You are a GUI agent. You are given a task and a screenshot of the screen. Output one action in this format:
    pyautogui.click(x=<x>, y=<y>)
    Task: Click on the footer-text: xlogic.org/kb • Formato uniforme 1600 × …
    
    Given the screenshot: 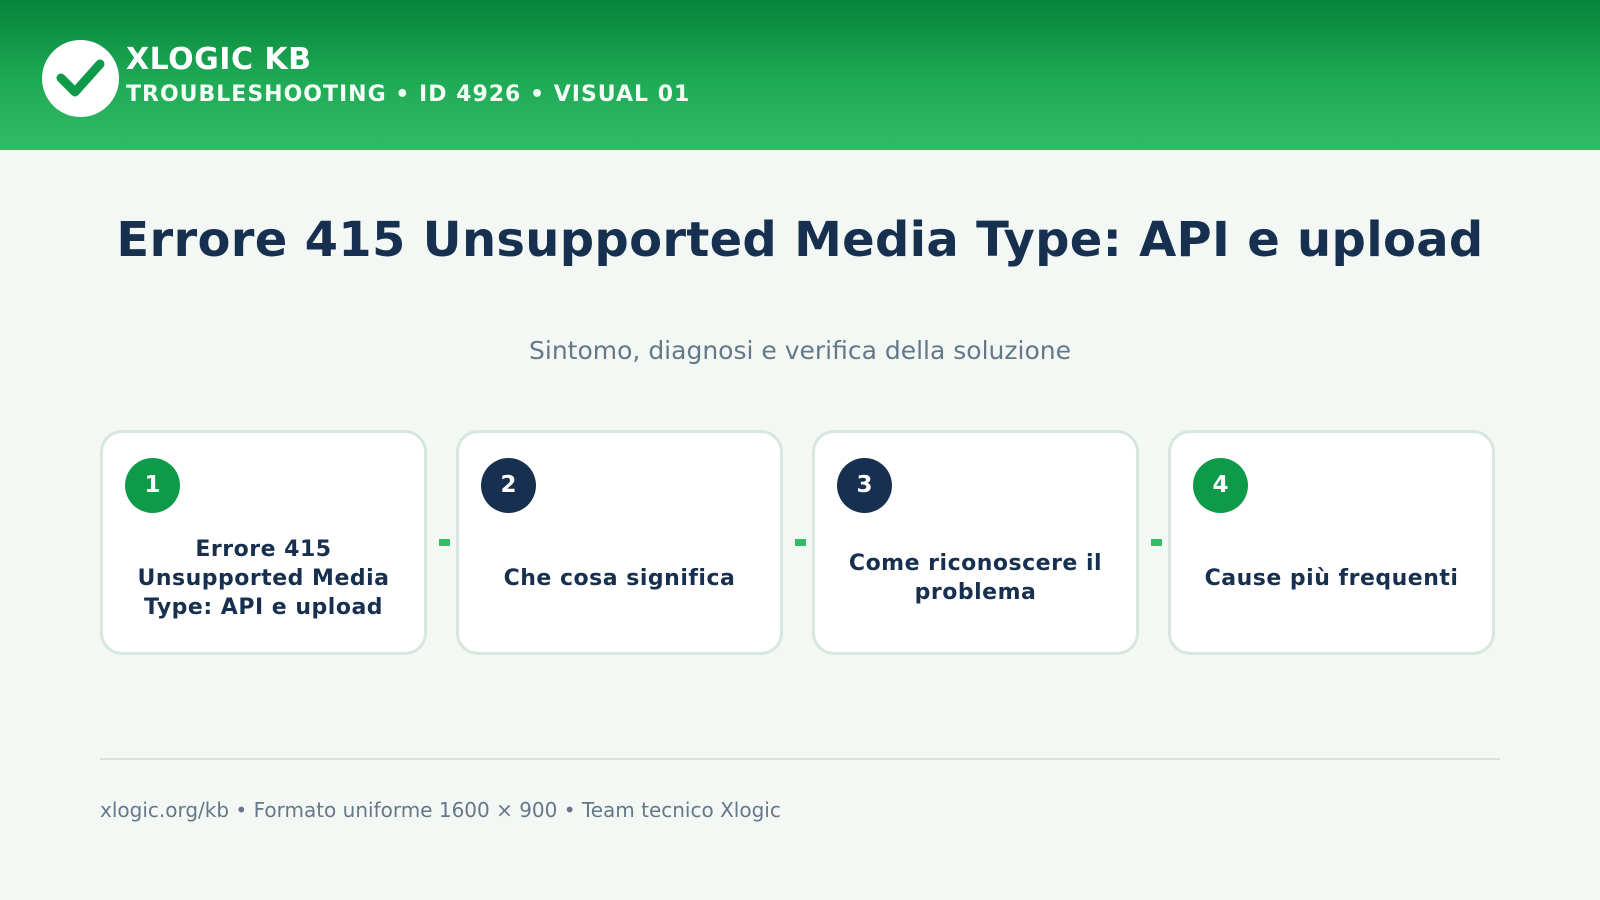 What is the action you would take?
    pyautogui.click(x=440, y=810)
    